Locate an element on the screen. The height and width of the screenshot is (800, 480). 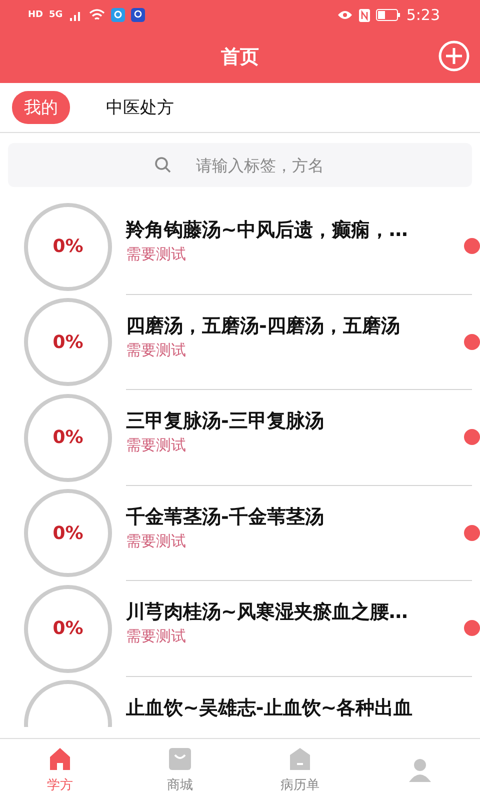
signal-icon is located at coordinates (75, 15).